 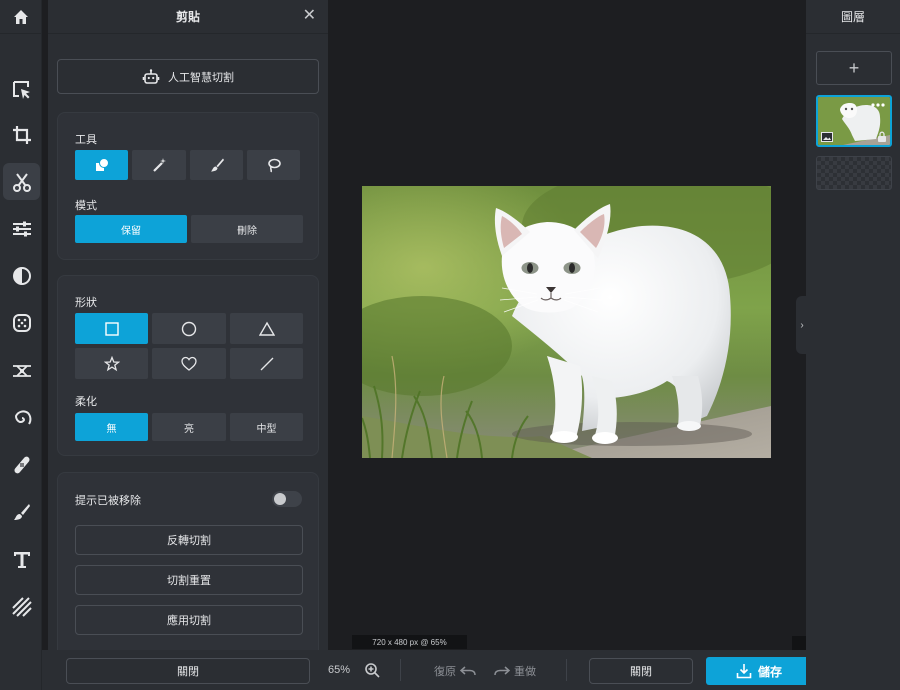 I want to click on magic-wand-icon, so click(x=159, y=165).